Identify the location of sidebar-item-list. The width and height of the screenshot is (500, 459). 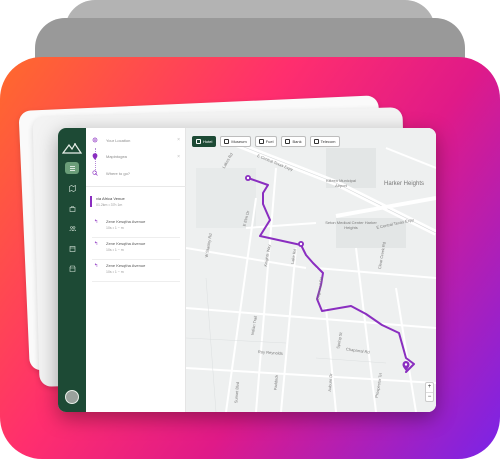
(72, 168).